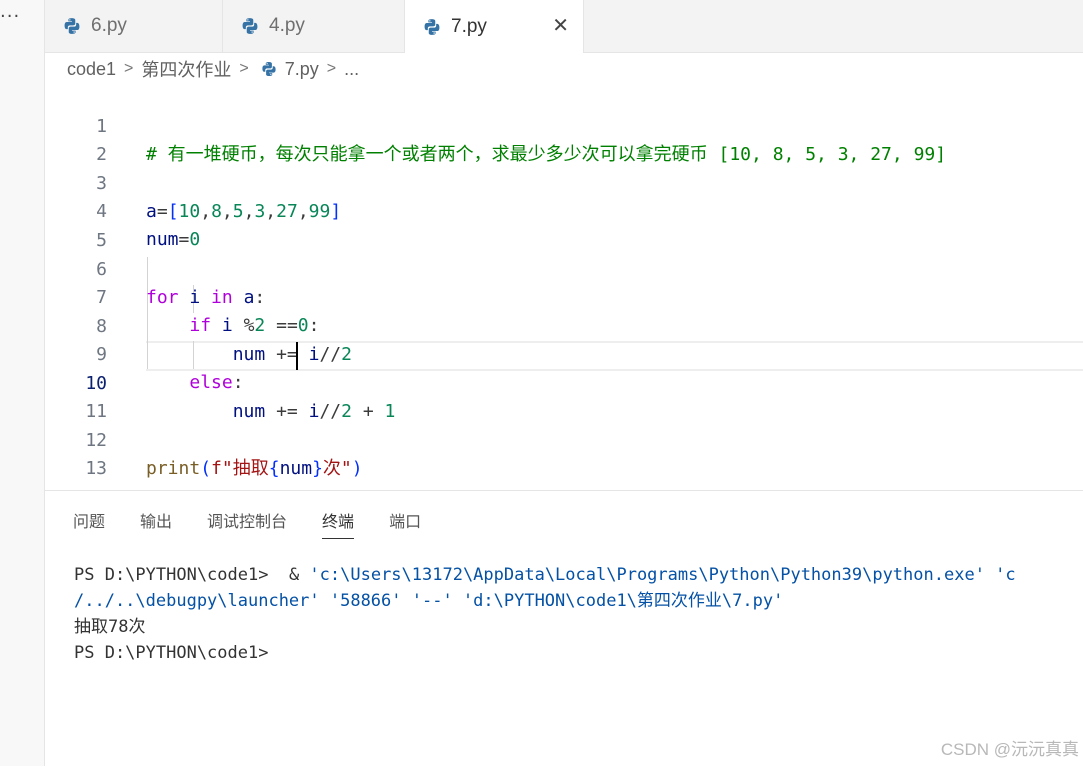 This screenshot has height=767, width=1083. Describe the element at coordinates (176, 653) in the screenshot. I see `terminal-line: PS D:\PYTHON\code1>` at that location.